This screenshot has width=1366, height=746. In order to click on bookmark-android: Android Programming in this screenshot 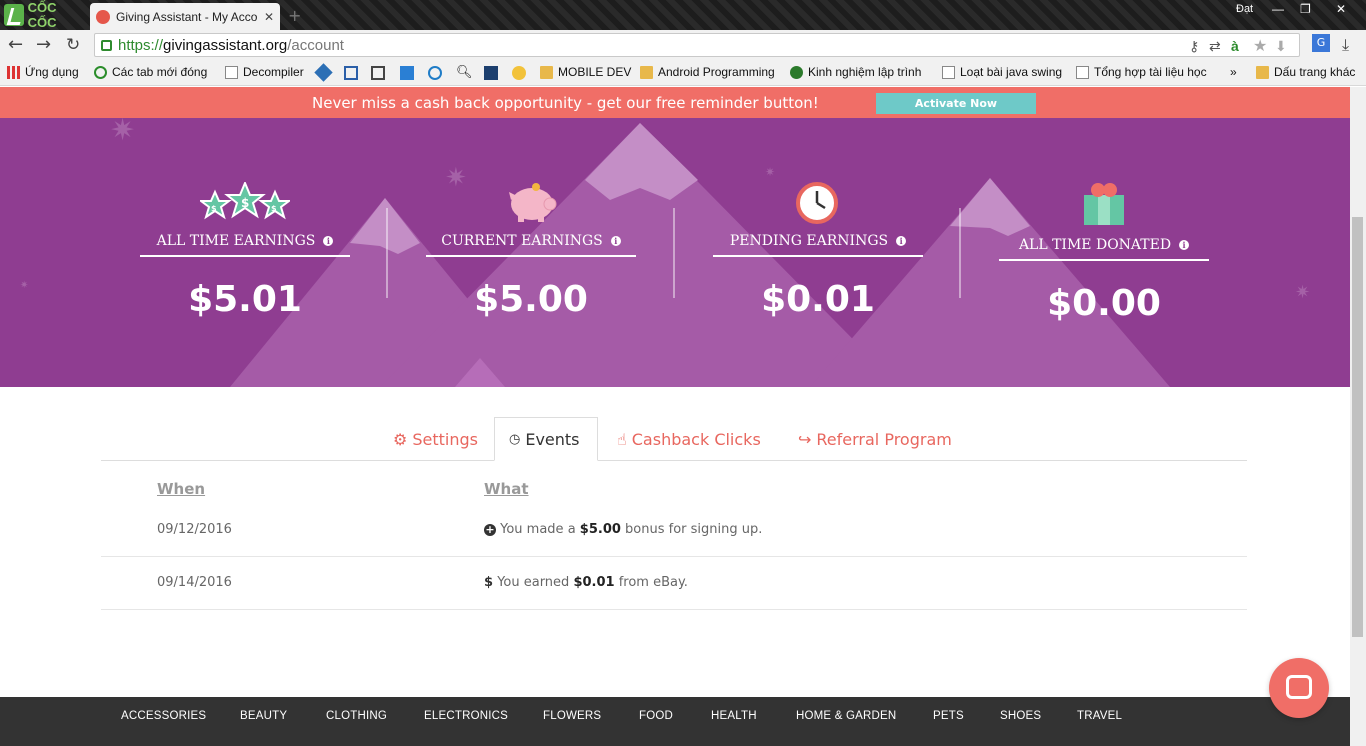, I will do `click(709, 72)`.